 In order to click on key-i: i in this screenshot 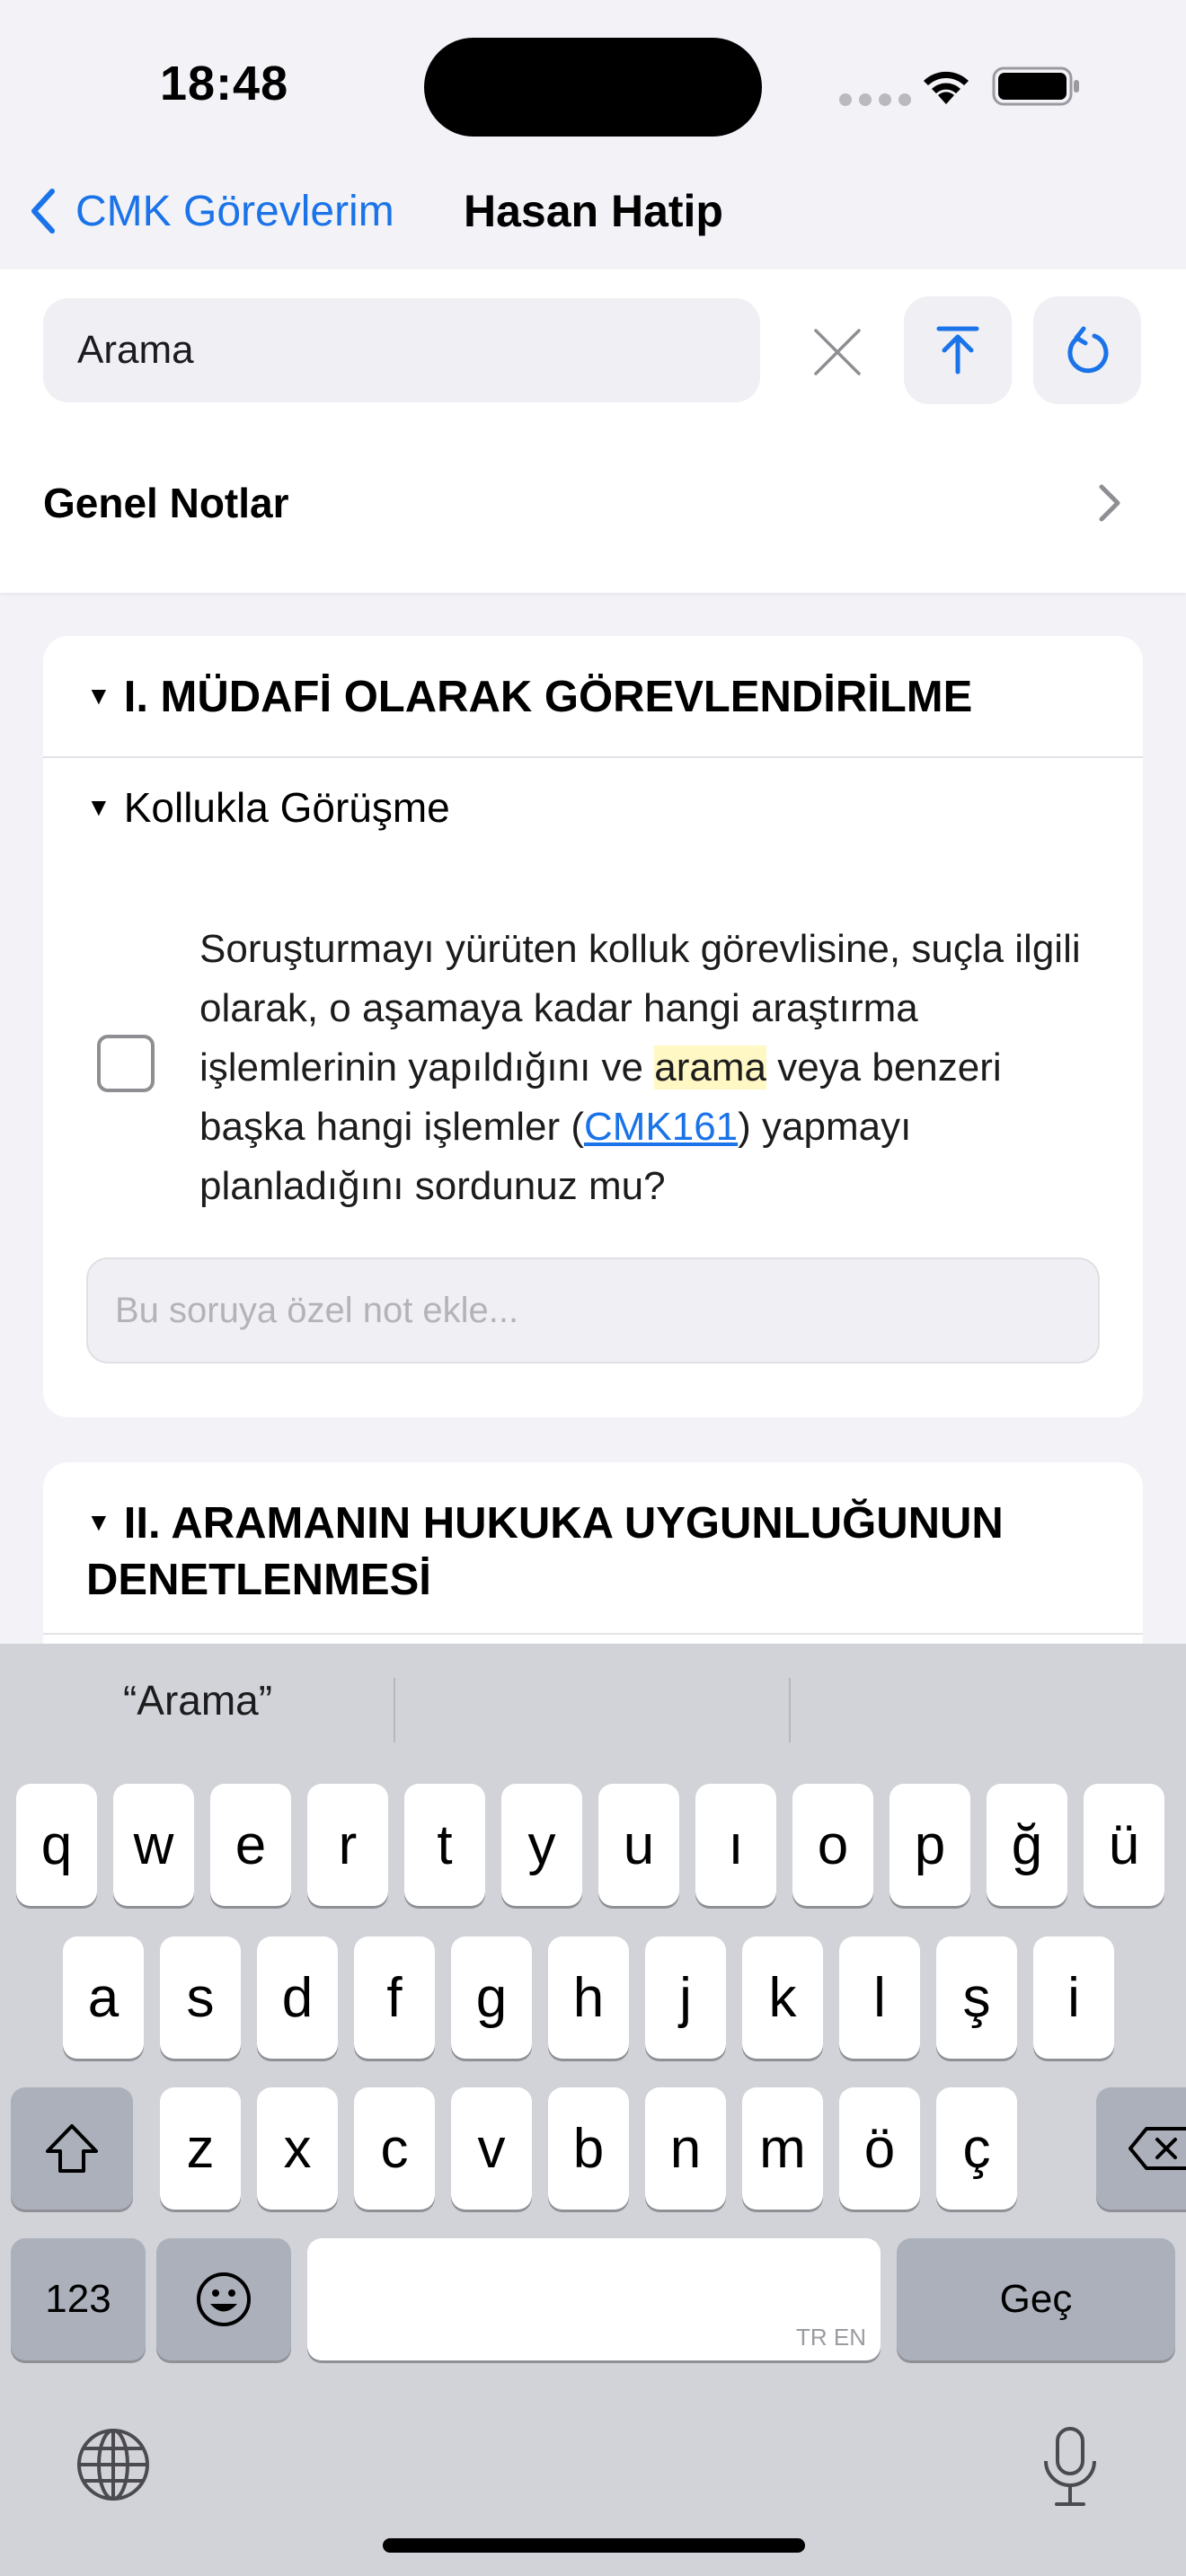, I will do `click(1073, 1998)`.